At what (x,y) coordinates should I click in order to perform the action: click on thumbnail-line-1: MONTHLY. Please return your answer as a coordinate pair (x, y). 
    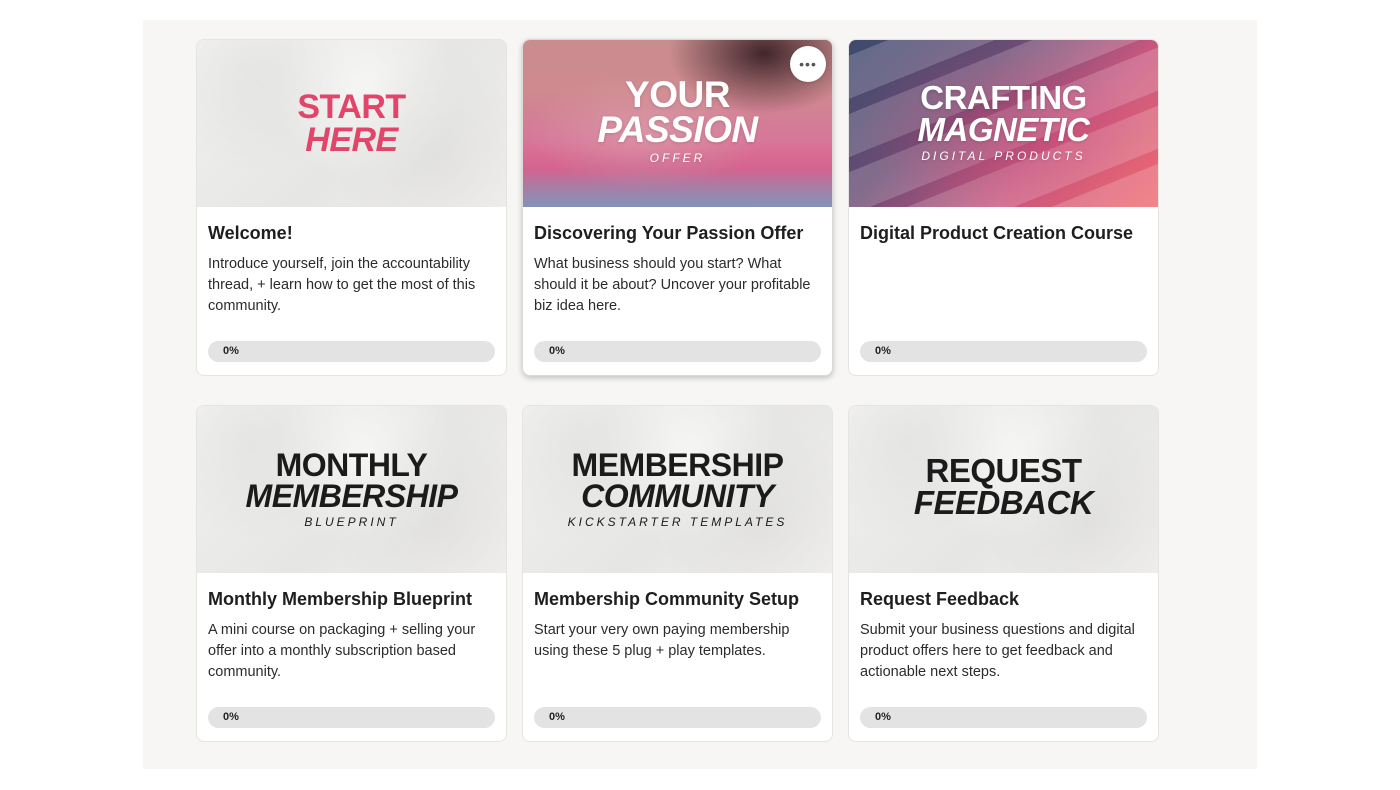
    Looking at the image, I should click on (351, 465).